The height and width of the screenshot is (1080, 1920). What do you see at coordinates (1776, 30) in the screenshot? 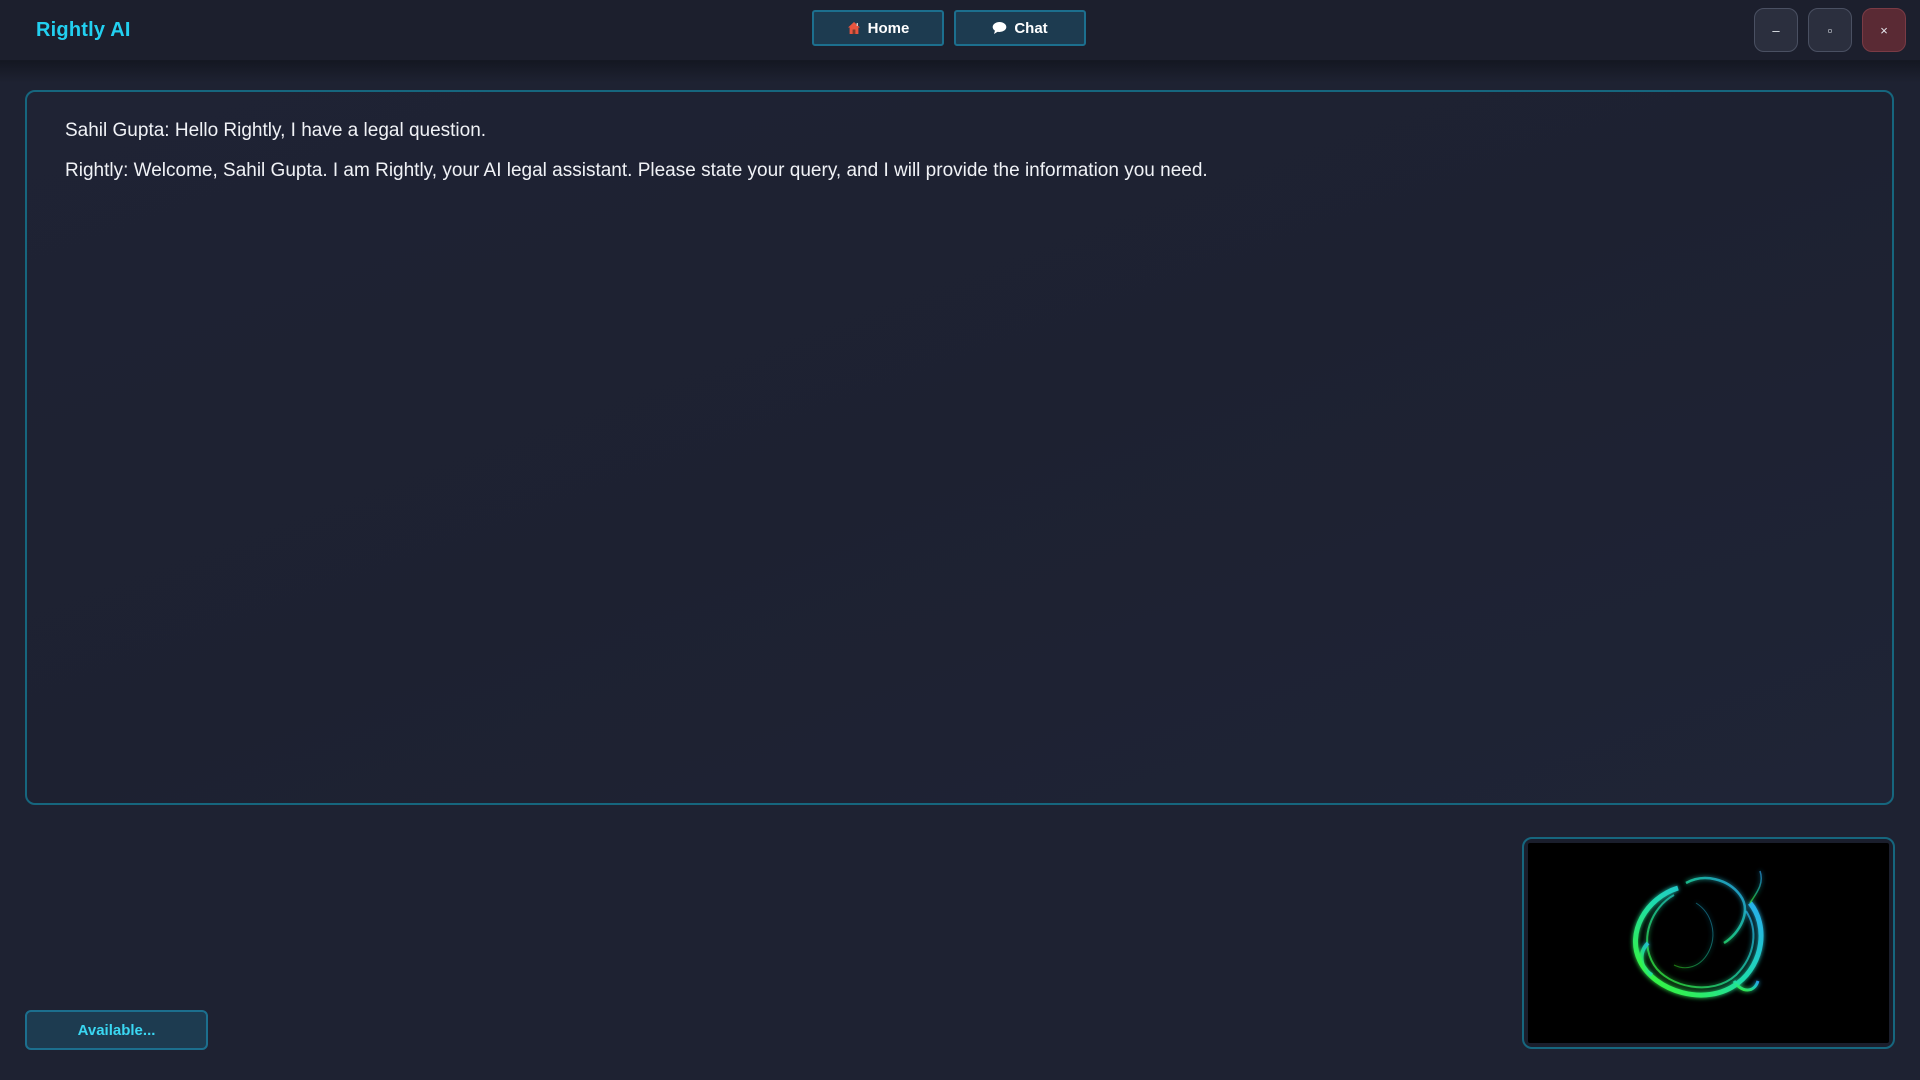
I see `minimize-button: –` at bounding box center [1776, 30].